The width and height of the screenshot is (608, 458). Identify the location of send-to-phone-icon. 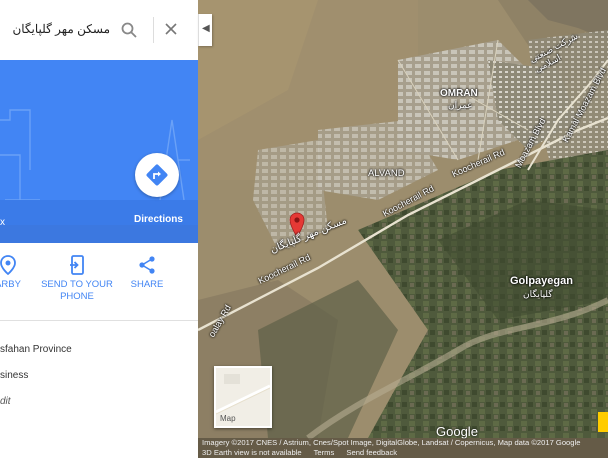
(77, 265).